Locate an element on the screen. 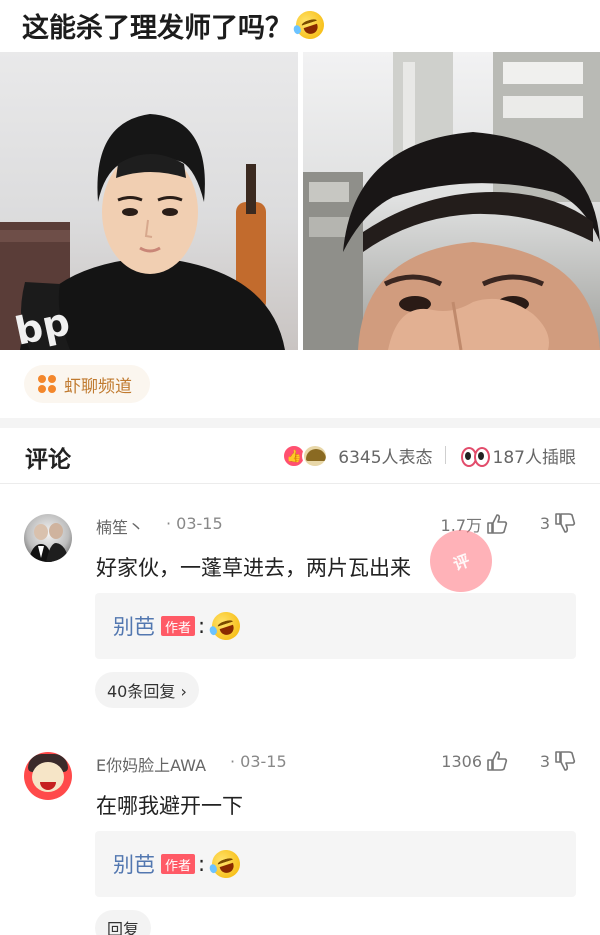 The width and height of the screenshot is (600, 935). comment-username: 楠笙丶 is located at coordinates (120, 526).